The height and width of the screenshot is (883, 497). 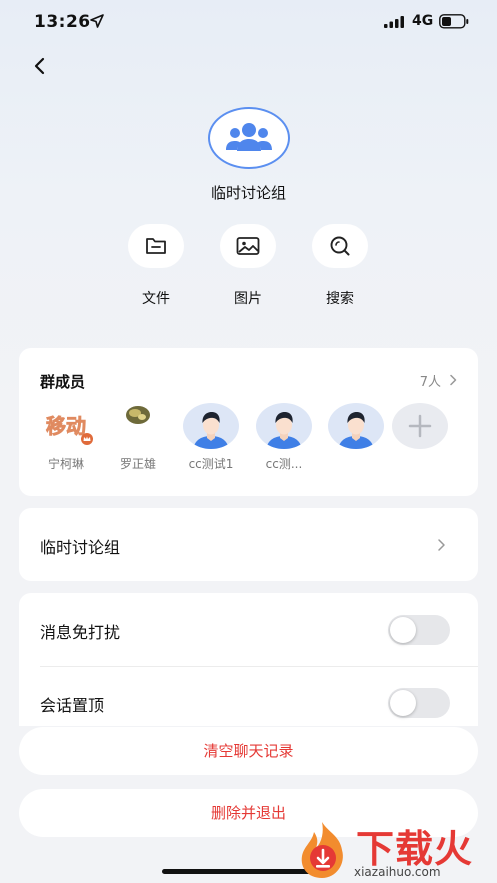 What do you see at coordinates (394, 22) in the screenshot?
I see `signal-icon` at bounding box center [394, 22].